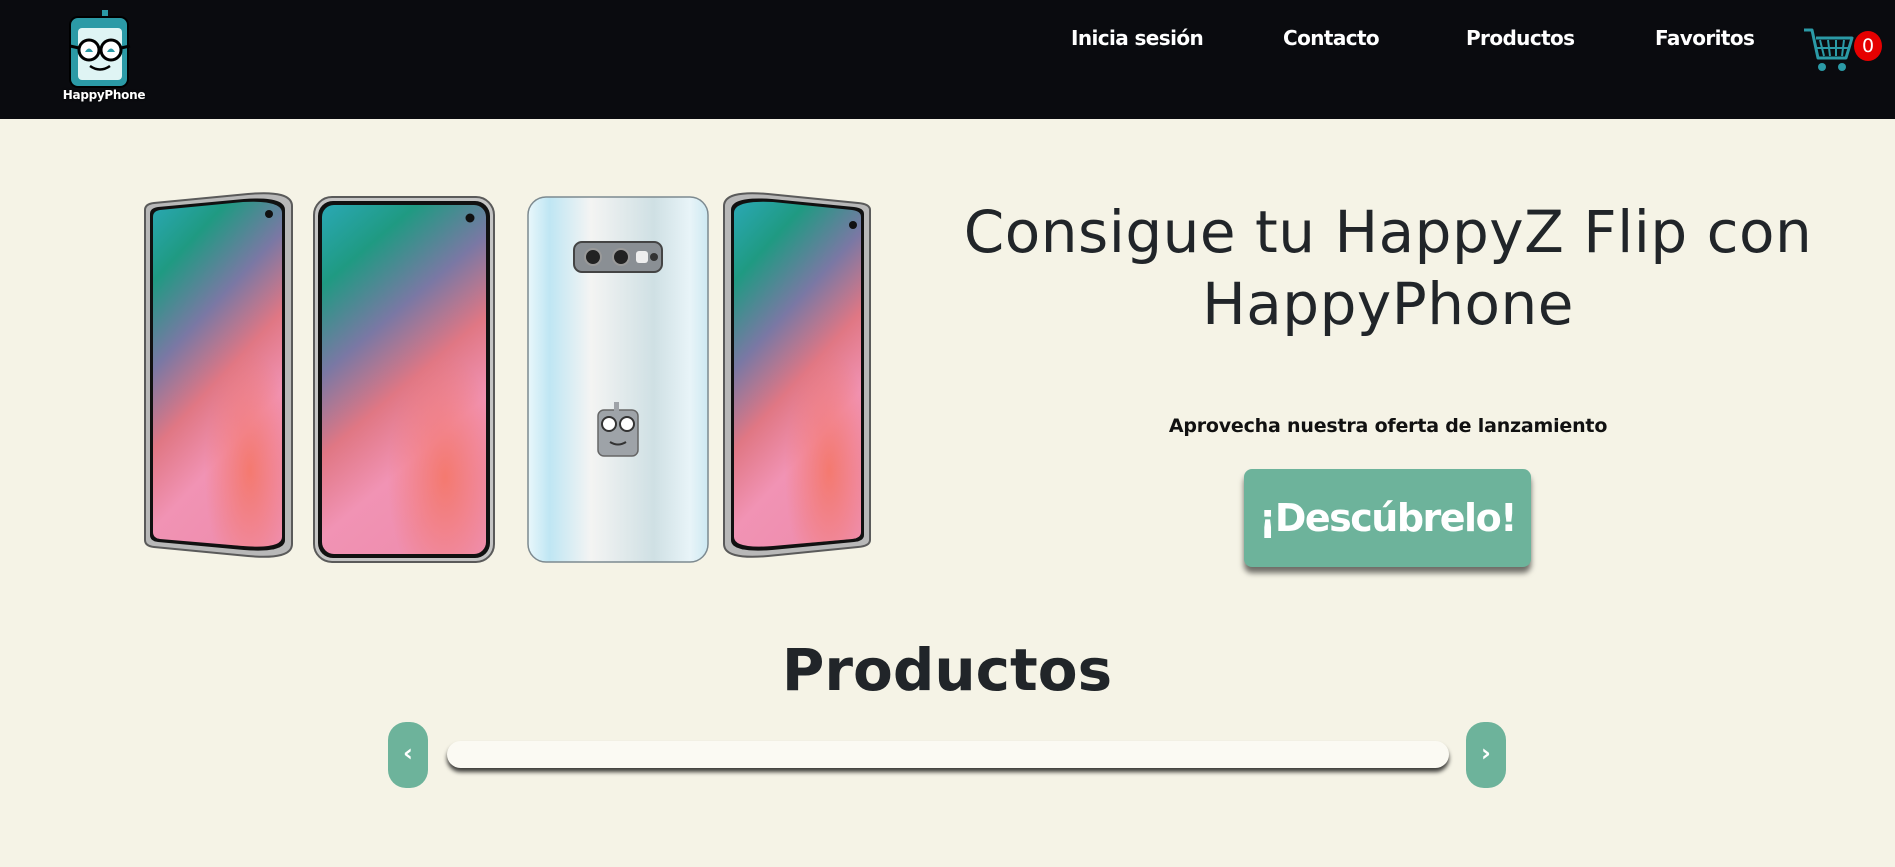 This screenshot has height=867, width=1895. What do you see at coordinates (947, 670) in the screenshot?
I see `products-section-title: Productos` at bounding box center [947, 670].